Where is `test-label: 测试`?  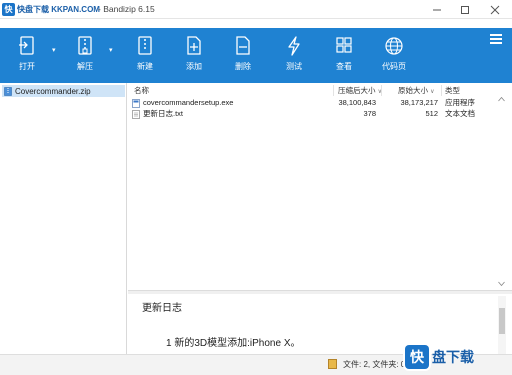
test-label: 测试 is located at coordinates (294, 66).